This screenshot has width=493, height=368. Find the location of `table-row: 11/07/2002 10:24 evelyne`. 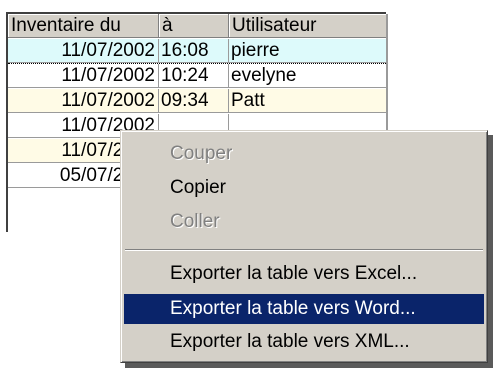

table-row: 11/07/2002 10:24 evelyne is located at coordinates (197, 76).